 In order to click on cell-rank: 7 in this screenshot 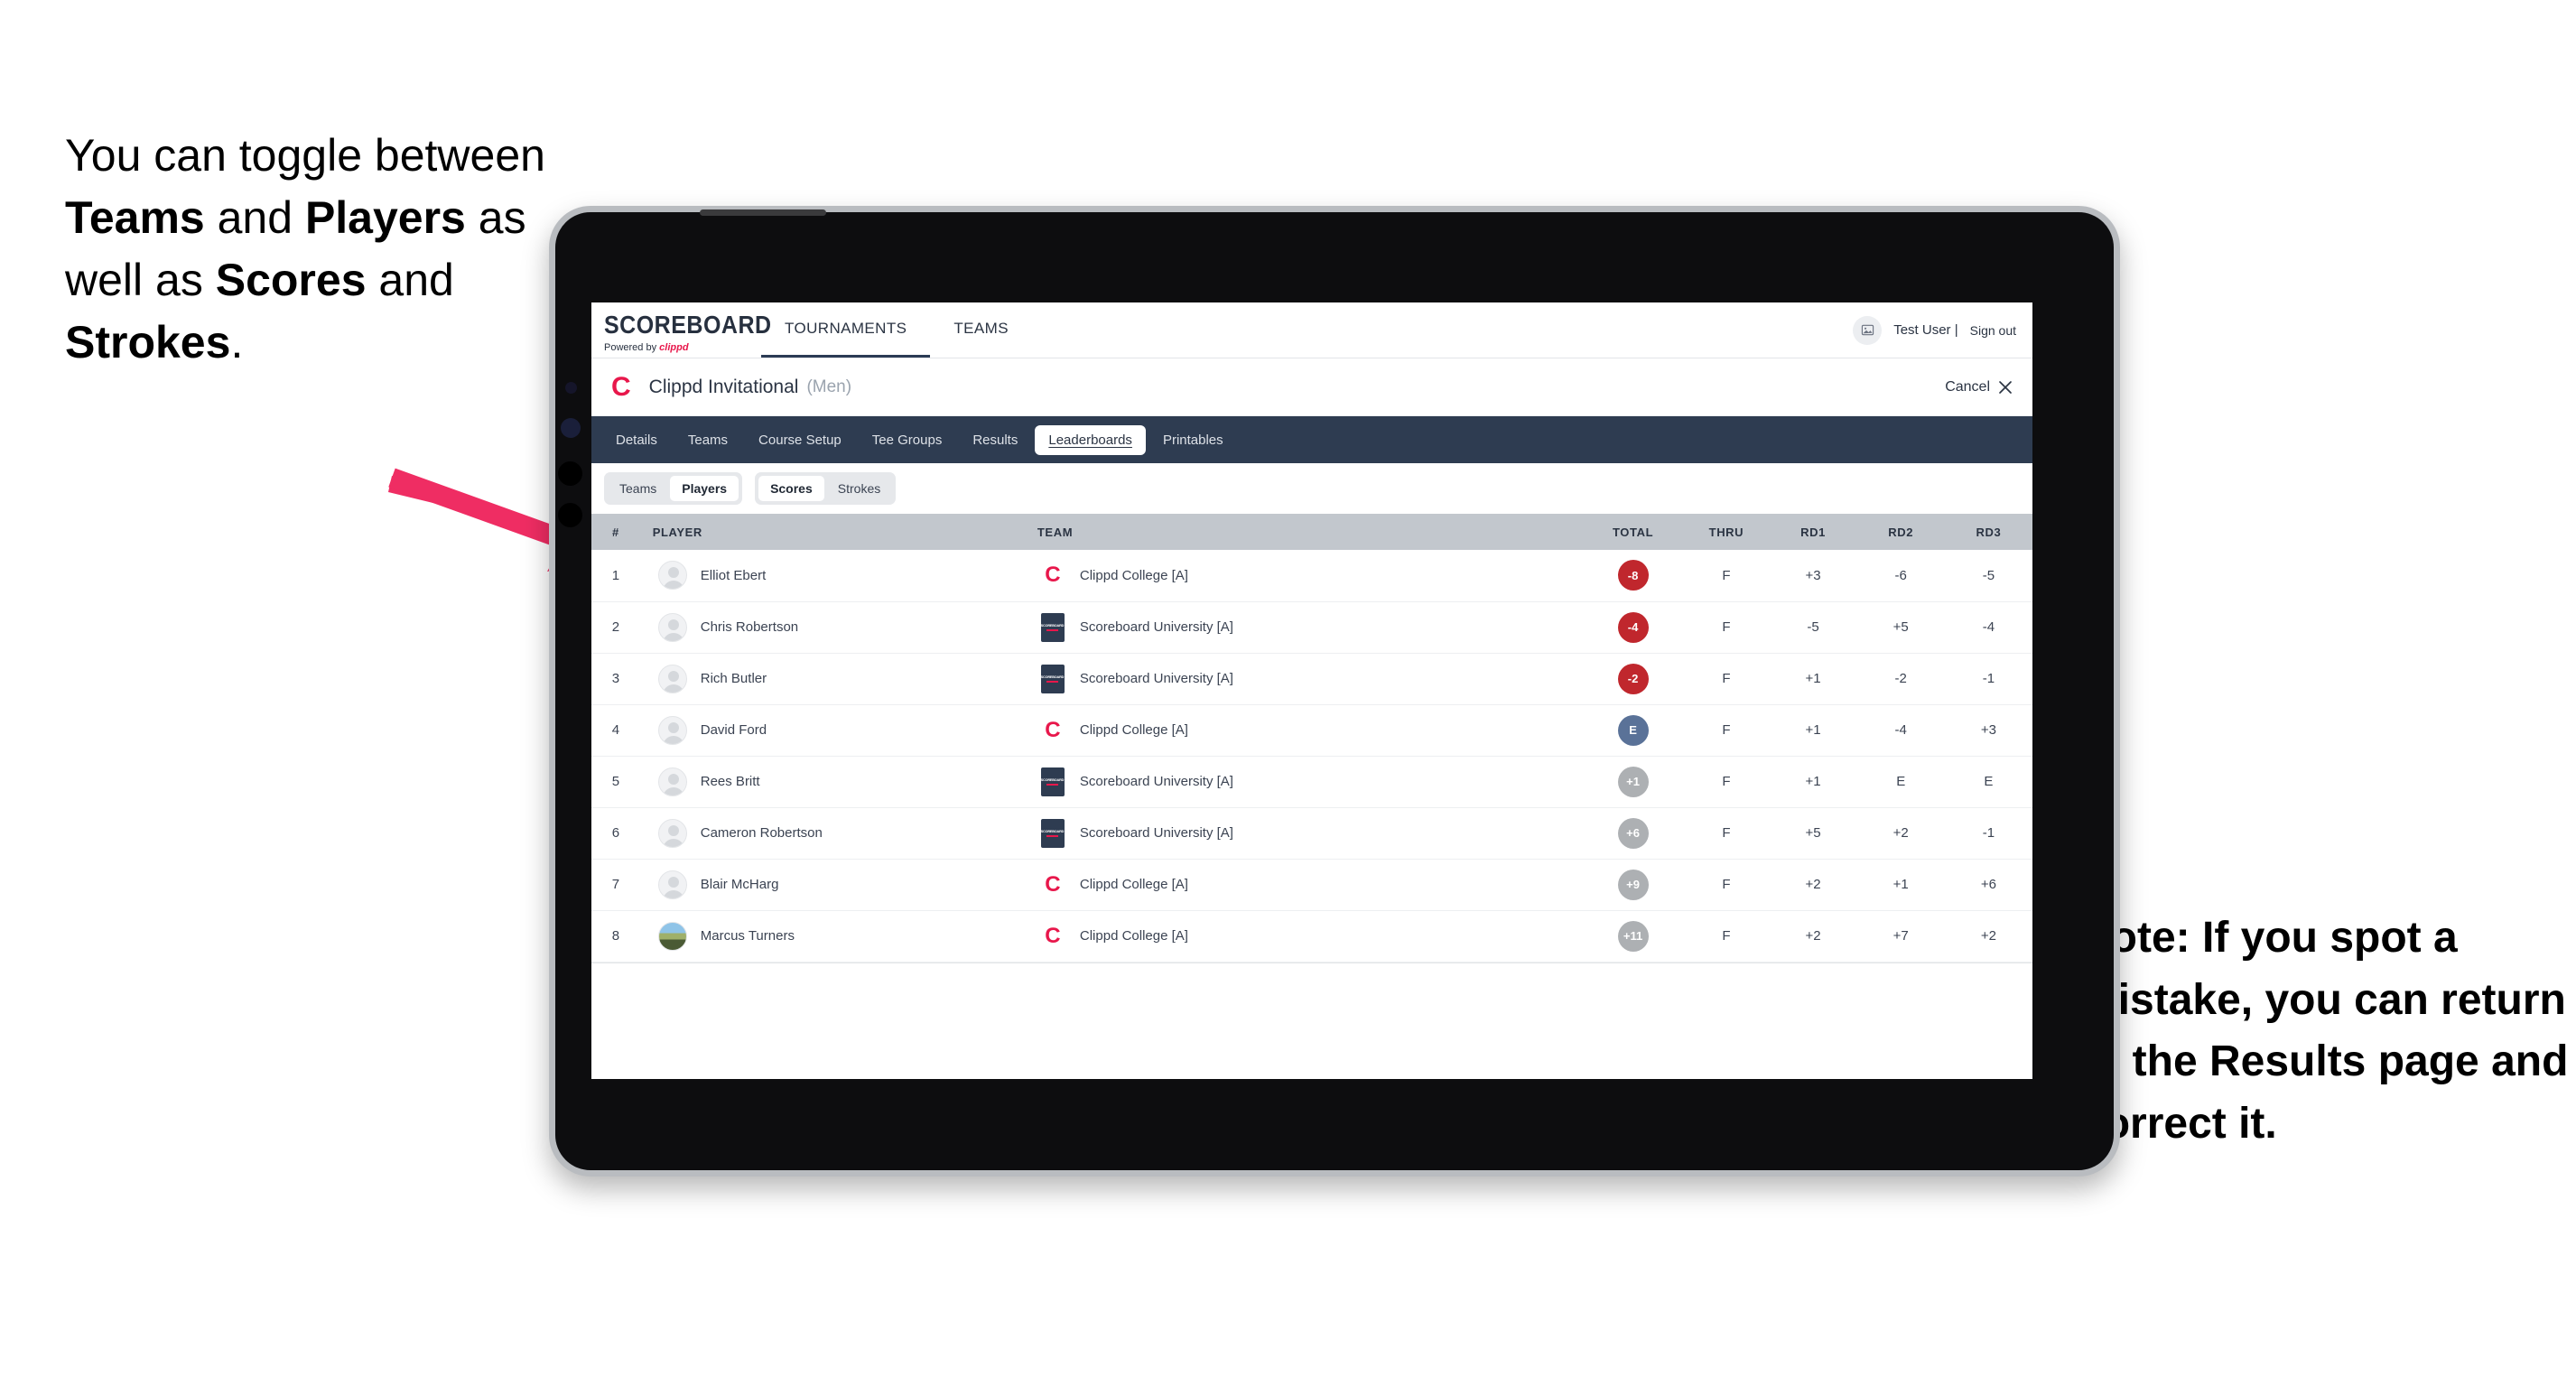, I will do `click(615, 885)`.